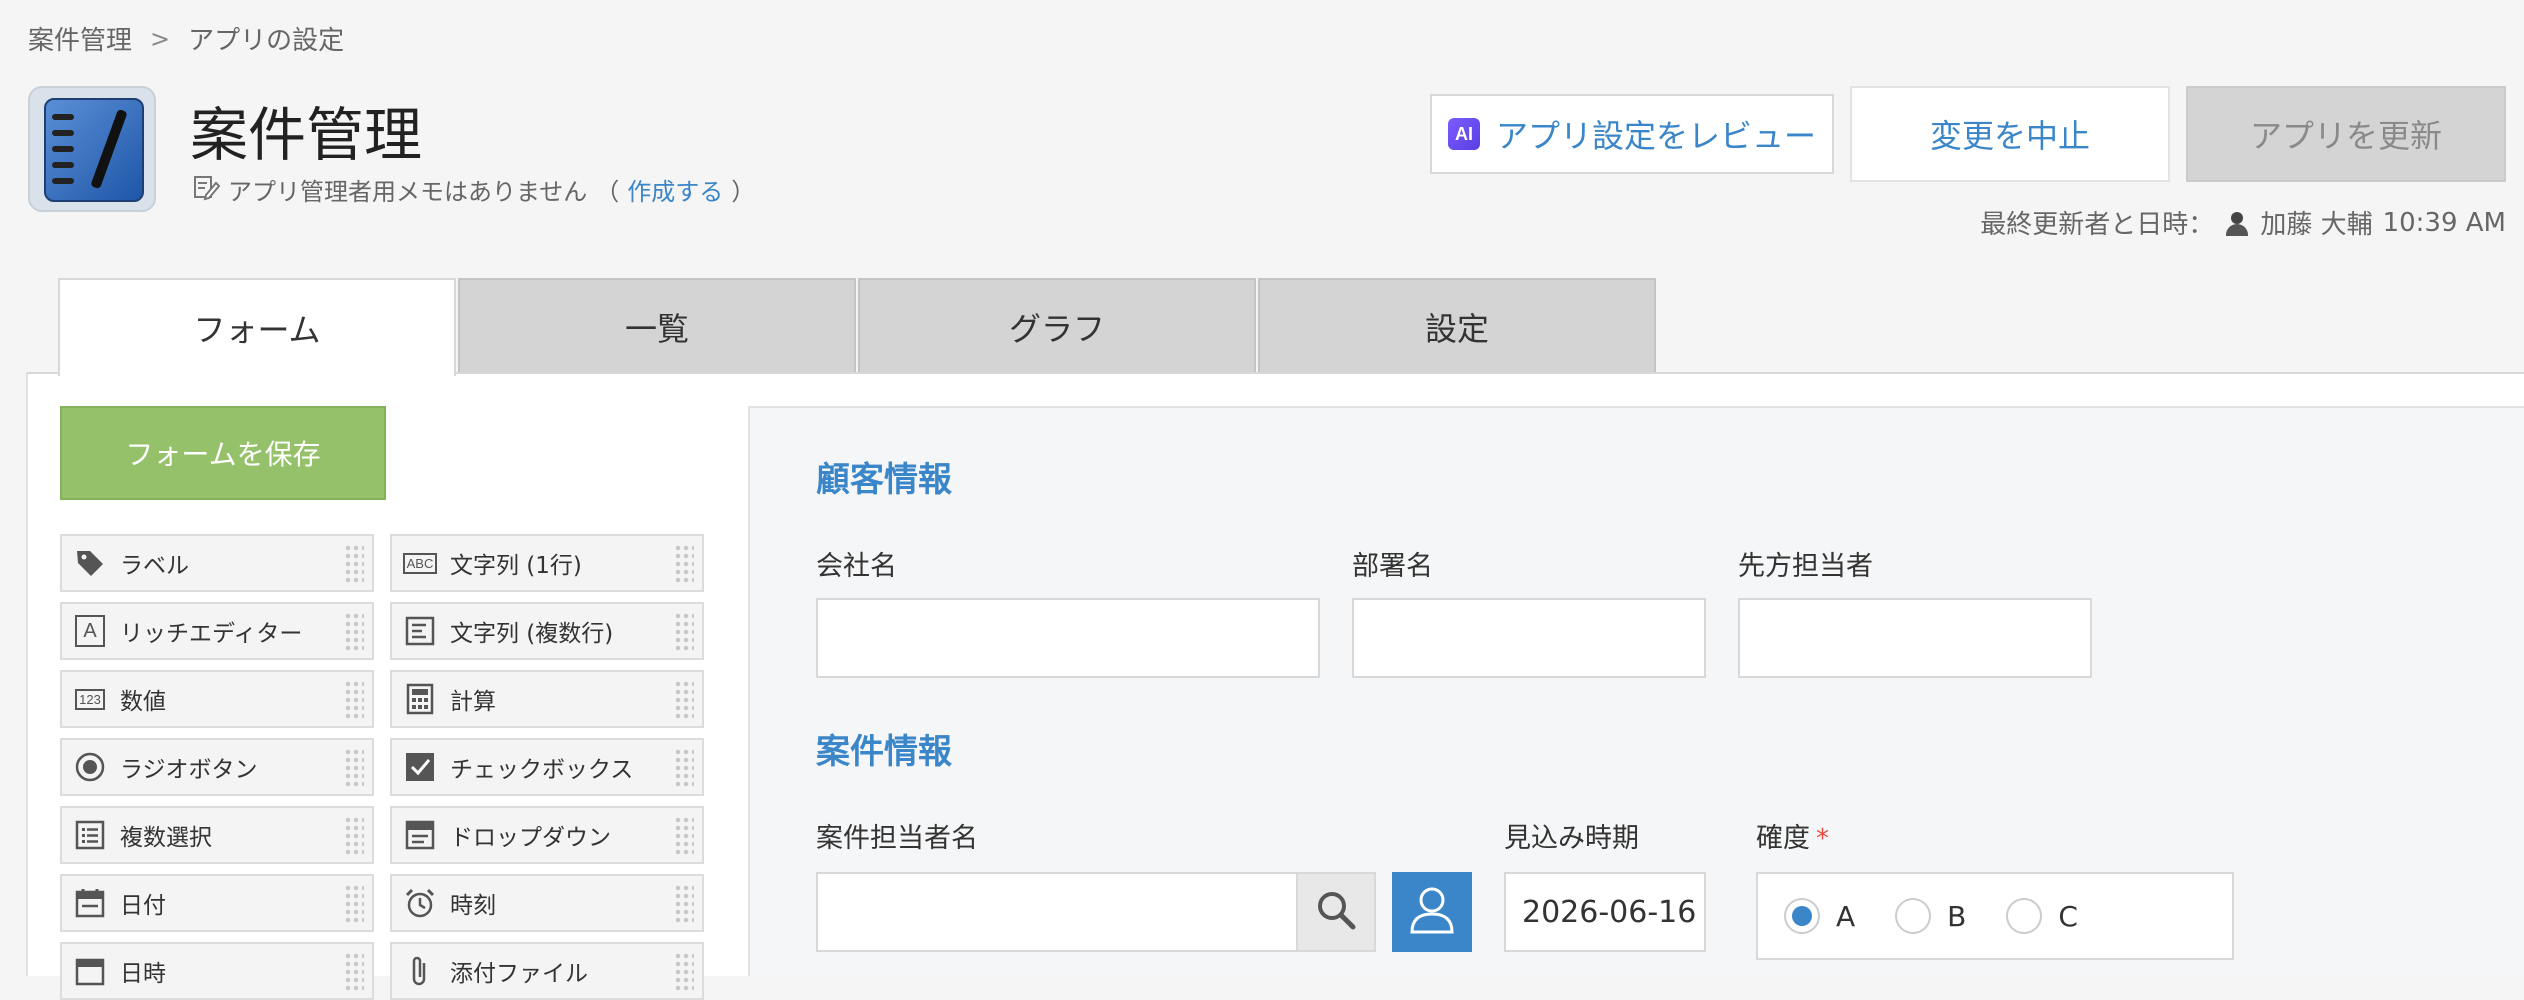 Image resolution: width=2524 pixels, height=1000 pixels. Describe the element at coordinates (257, 327) in the screenshot. I see `tab-form: フォーム` at that location.